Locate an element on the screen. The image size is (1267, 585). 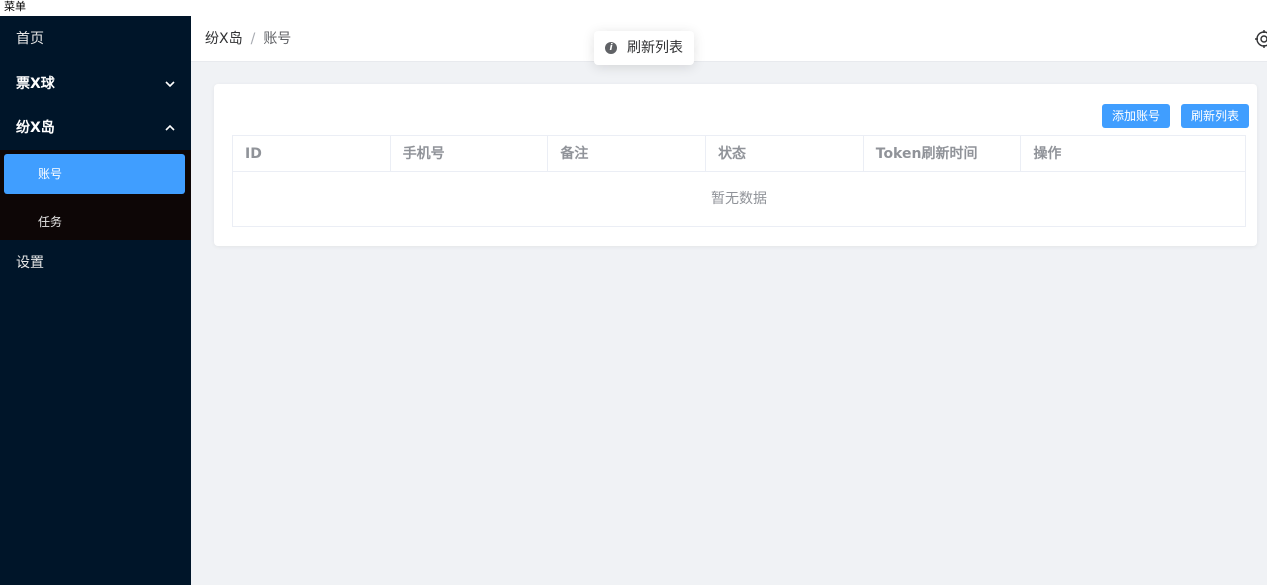
breadcrumb: 纷X岛 / 账号 is located at coordinates (248, 39).